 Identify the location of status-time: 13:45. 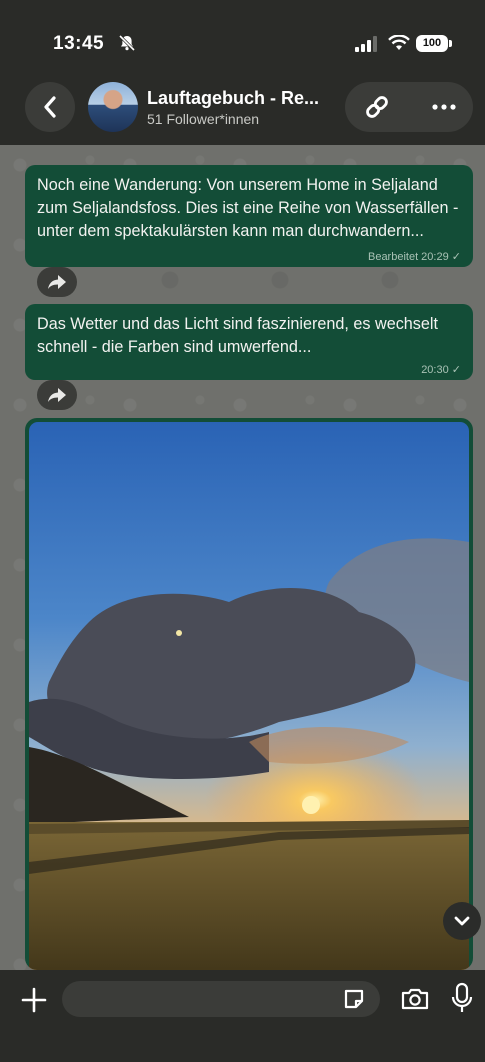
(79, 43).